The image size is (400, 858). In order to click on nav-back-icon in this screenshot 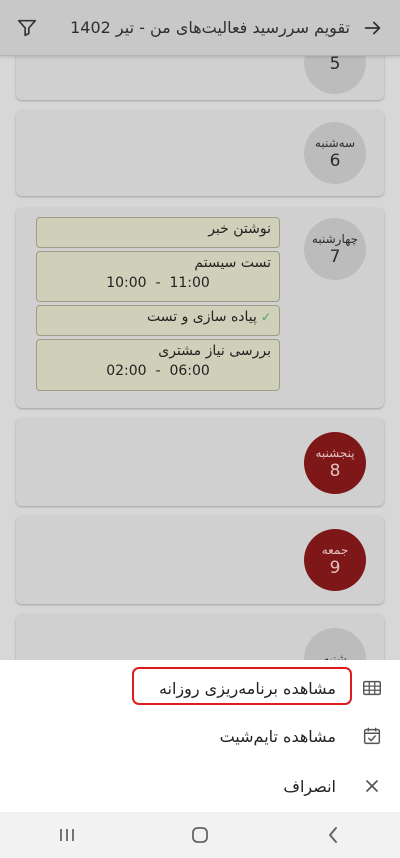, I will do `click(333, 835)`.